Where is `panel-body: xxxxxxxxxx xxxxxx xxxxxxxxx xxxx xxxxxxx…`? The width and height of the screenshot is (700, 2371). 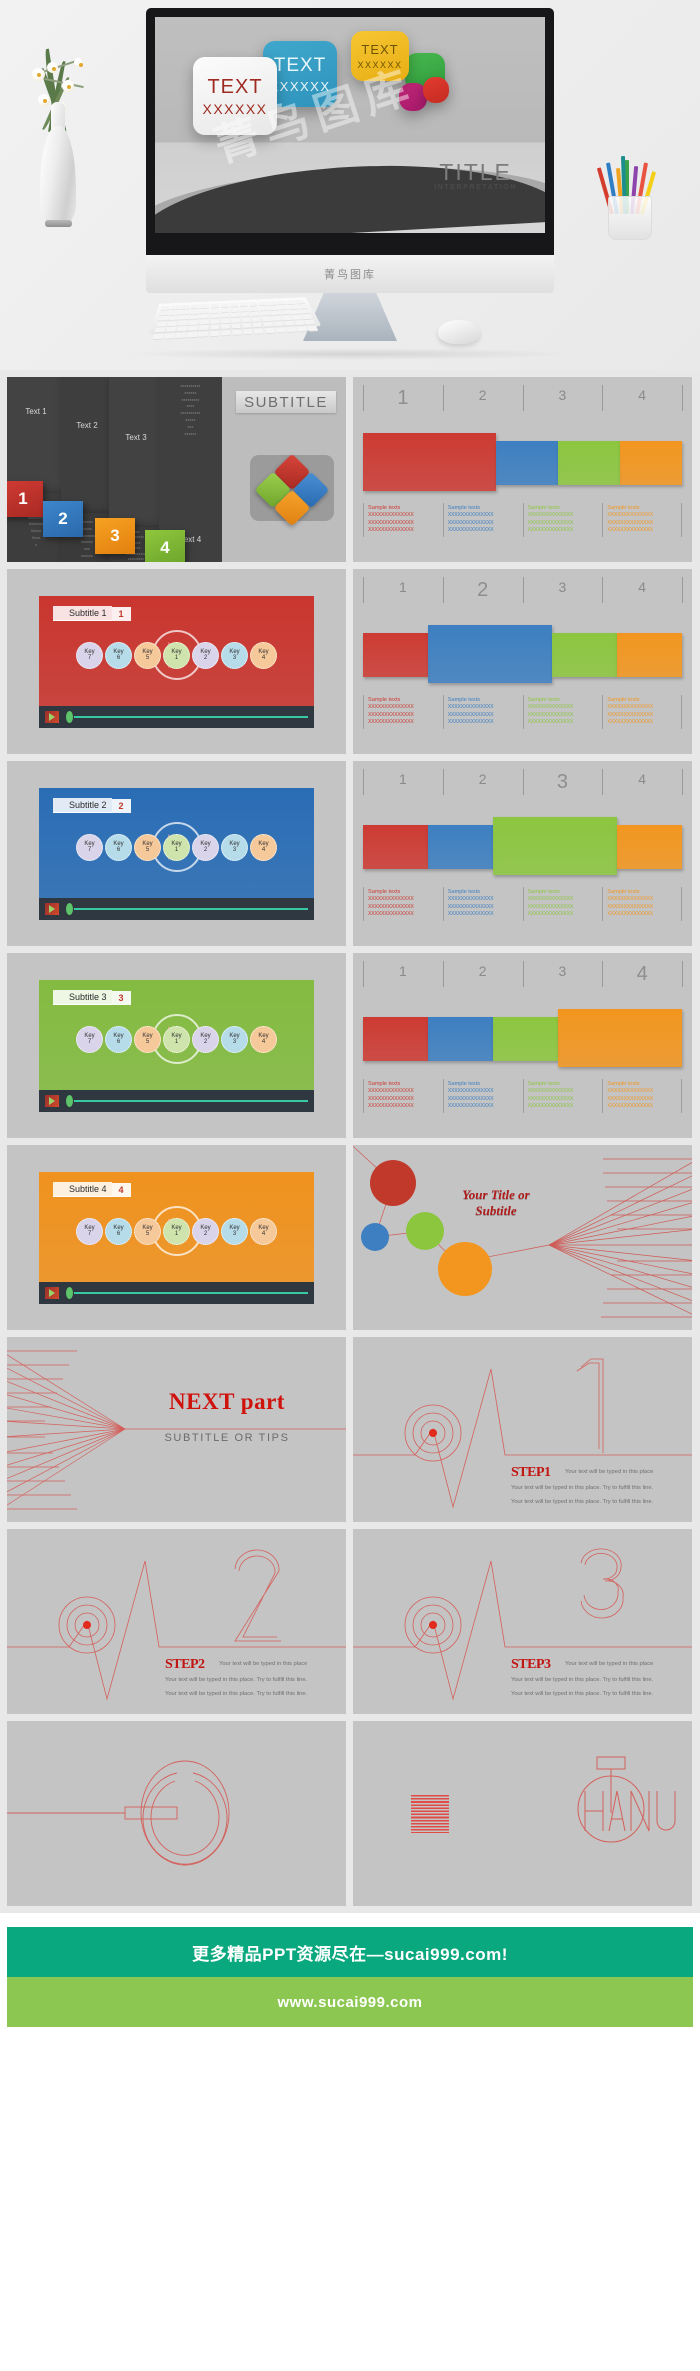 panel-body: xxxxxxxxxx xxxxxx xxxxxxxxx xxxx xxxxxxx… is located at coordinates (190, 410).